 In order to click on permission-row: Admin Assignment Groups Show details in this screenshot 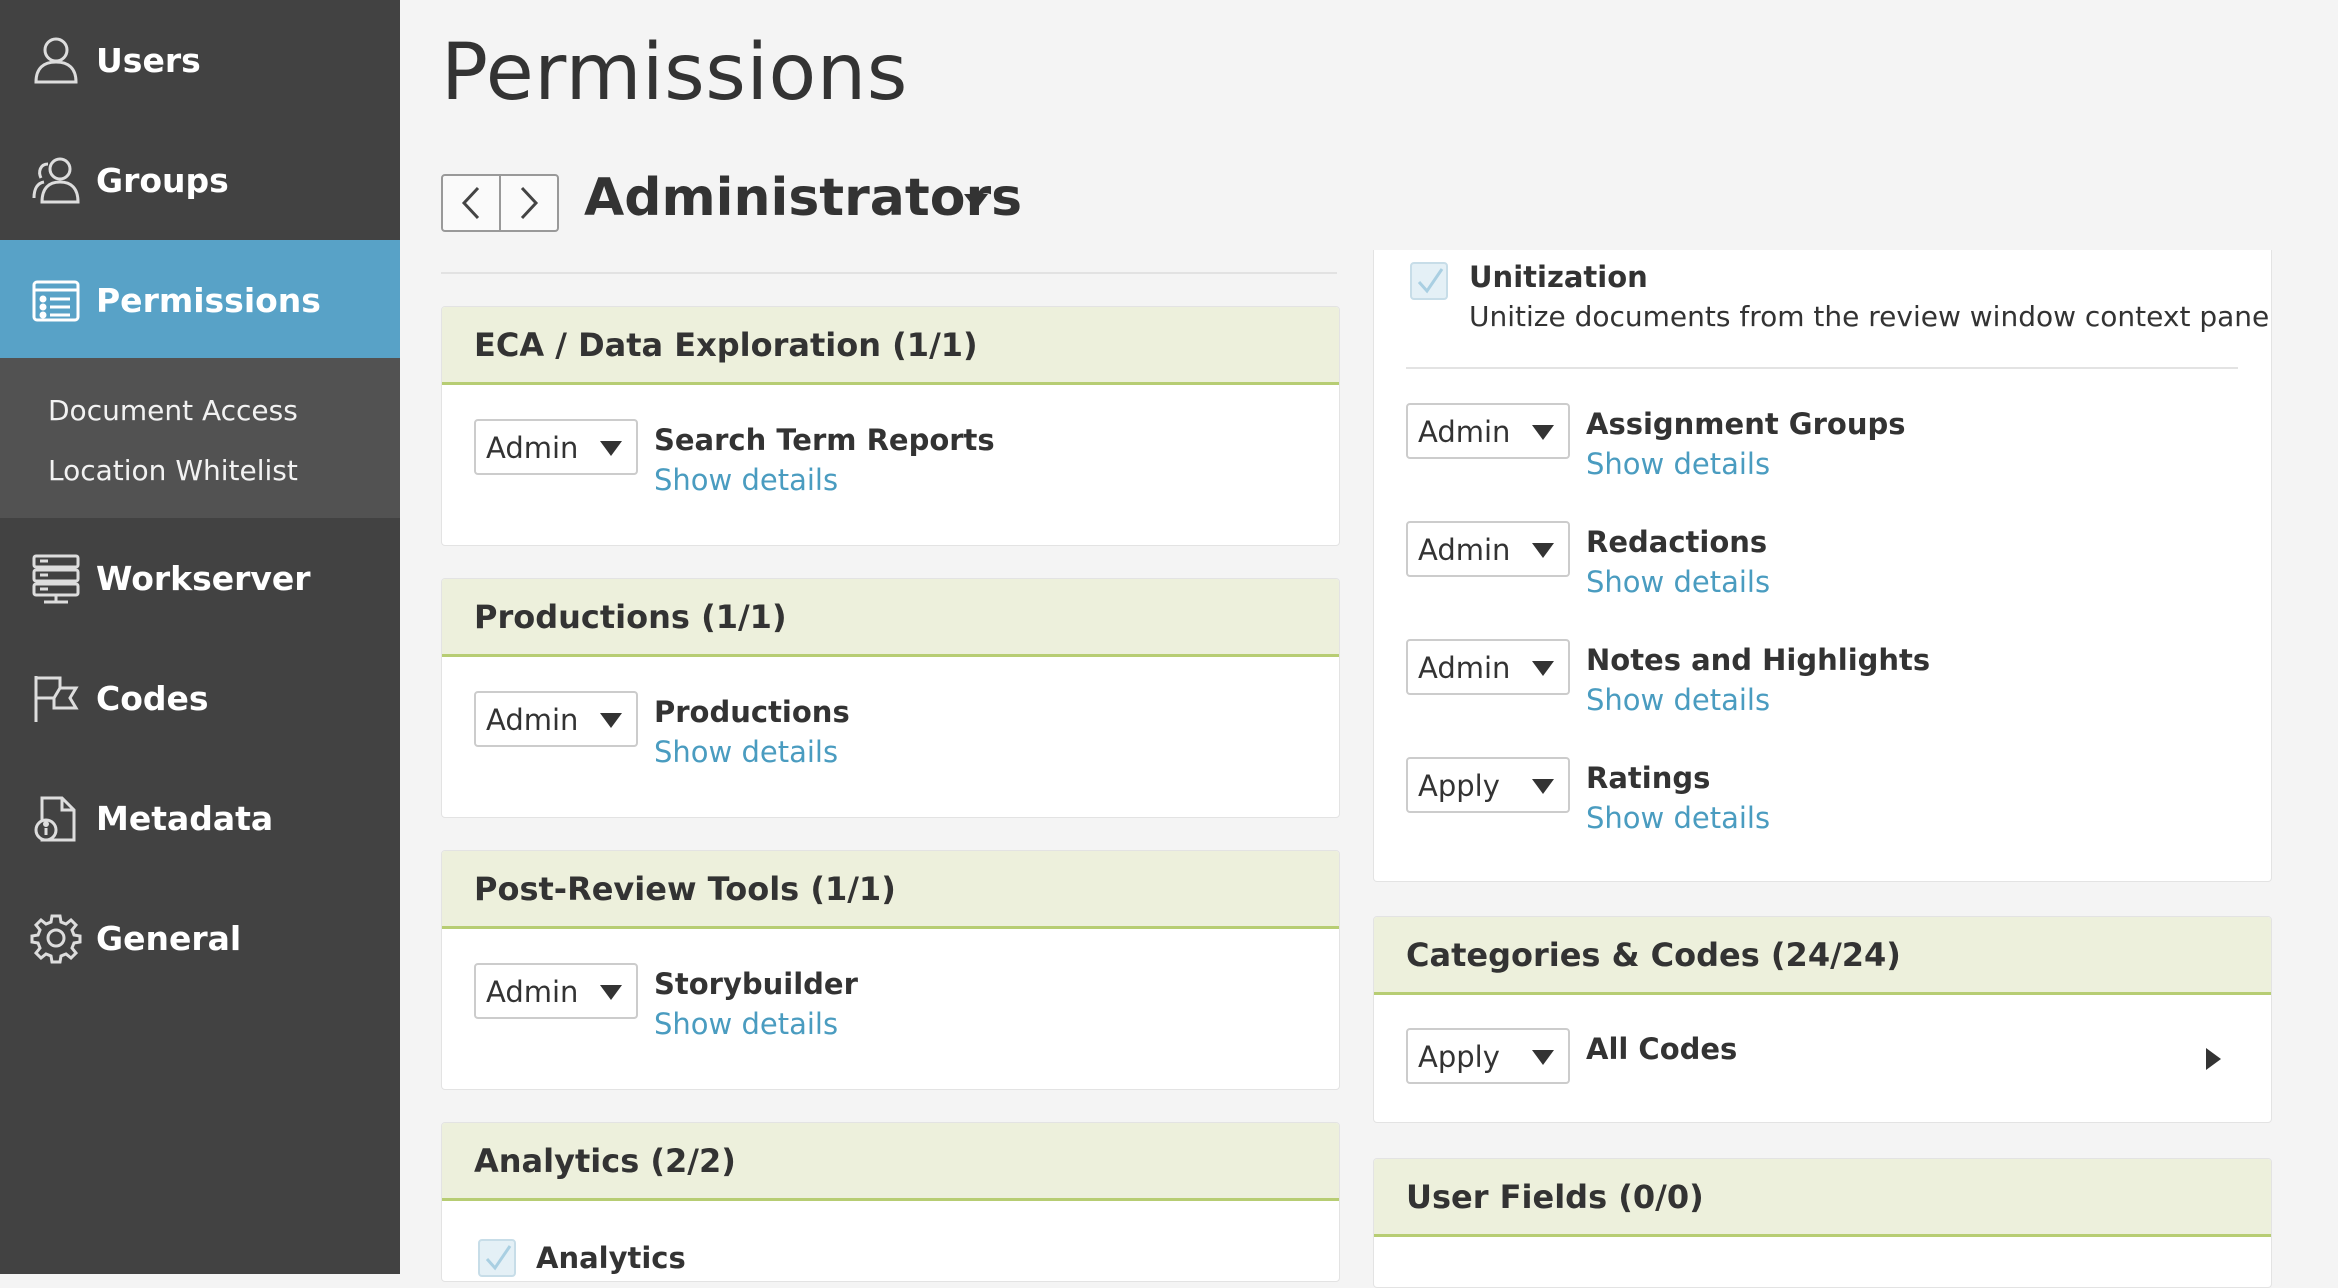, I will do `click(1816, 448)`.